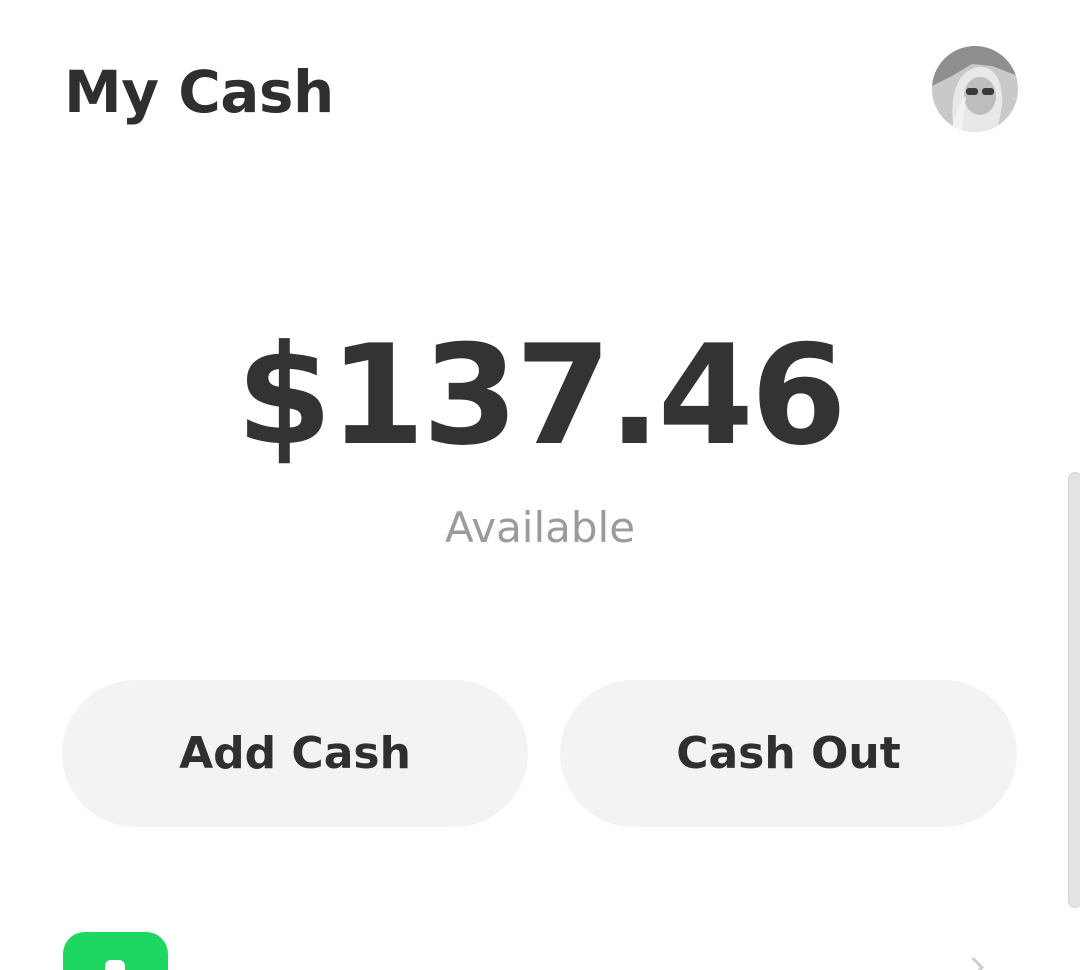 The width and height of the screenshot is (1080, 970). I want to click on cash-out-button: Cash Out, so click(788, 753).